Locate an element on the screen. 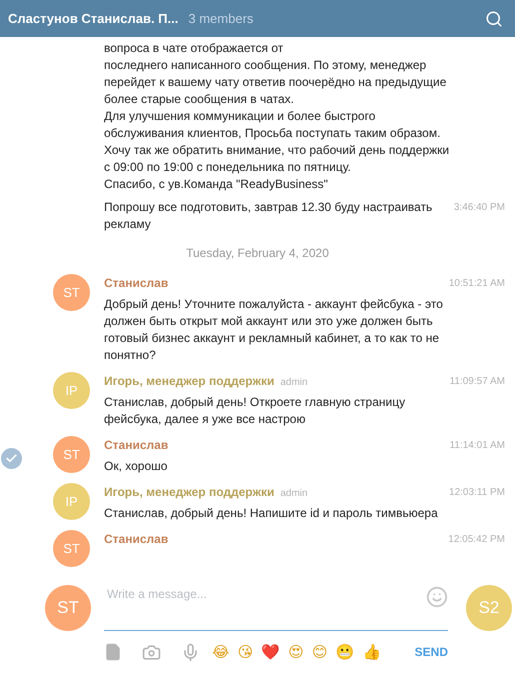  emoji-shortcut: 😘 is located at coordinates (246, 652).